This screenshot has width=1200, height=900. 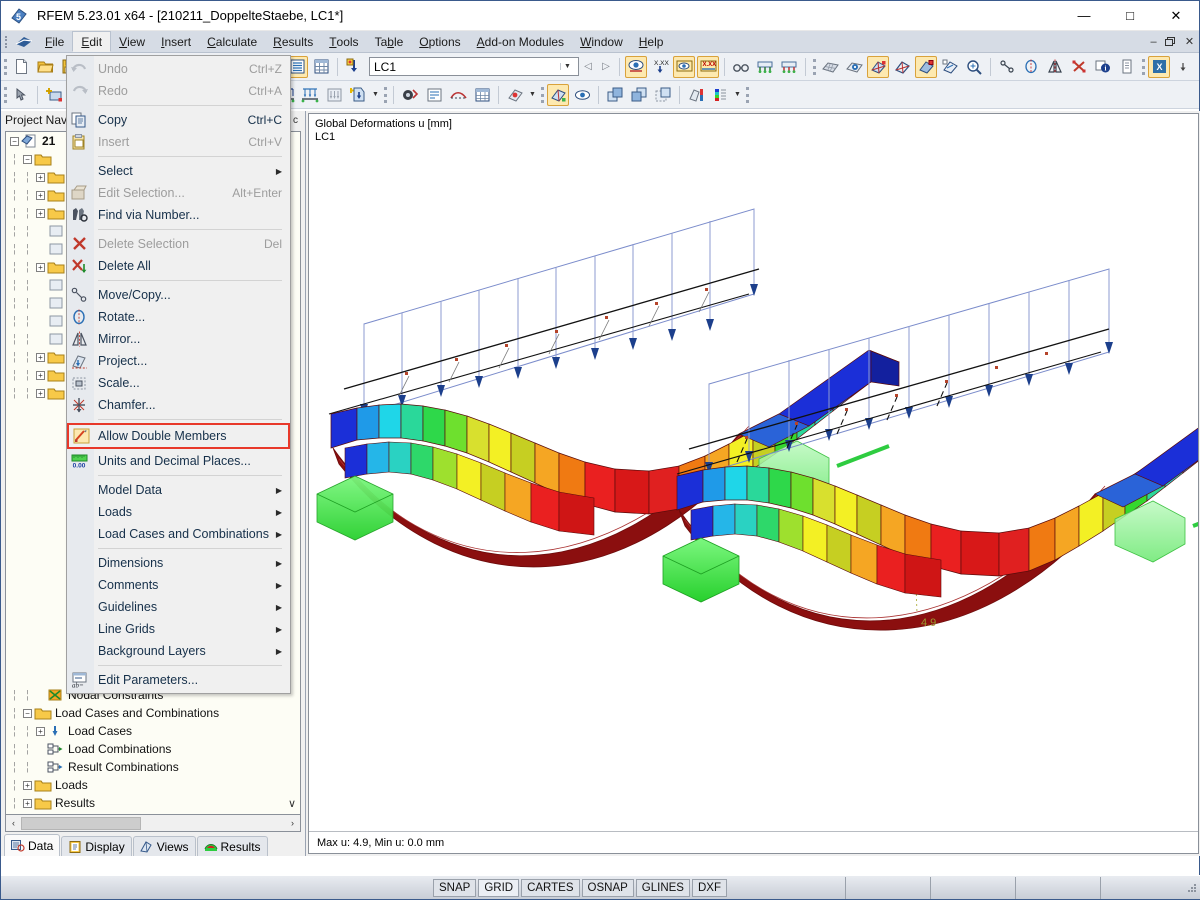 I want to click on status-toggle-snap: SNAP, so click(x=455, y=887).